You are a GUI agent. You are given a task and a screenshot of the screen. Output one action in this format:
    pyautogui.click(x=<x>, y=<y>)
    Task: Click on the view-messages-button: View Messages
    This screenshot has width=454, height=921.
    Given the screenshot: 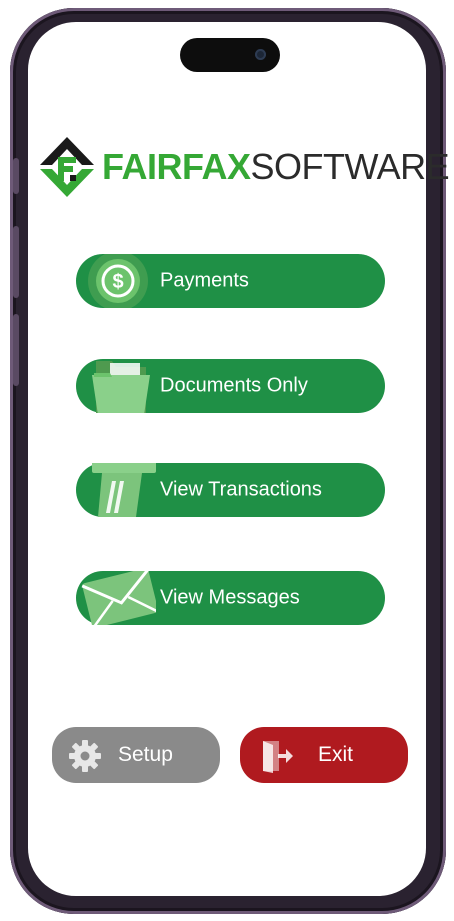 What is the action you would take?
    pyautogui.click(x=230, y=598)
    